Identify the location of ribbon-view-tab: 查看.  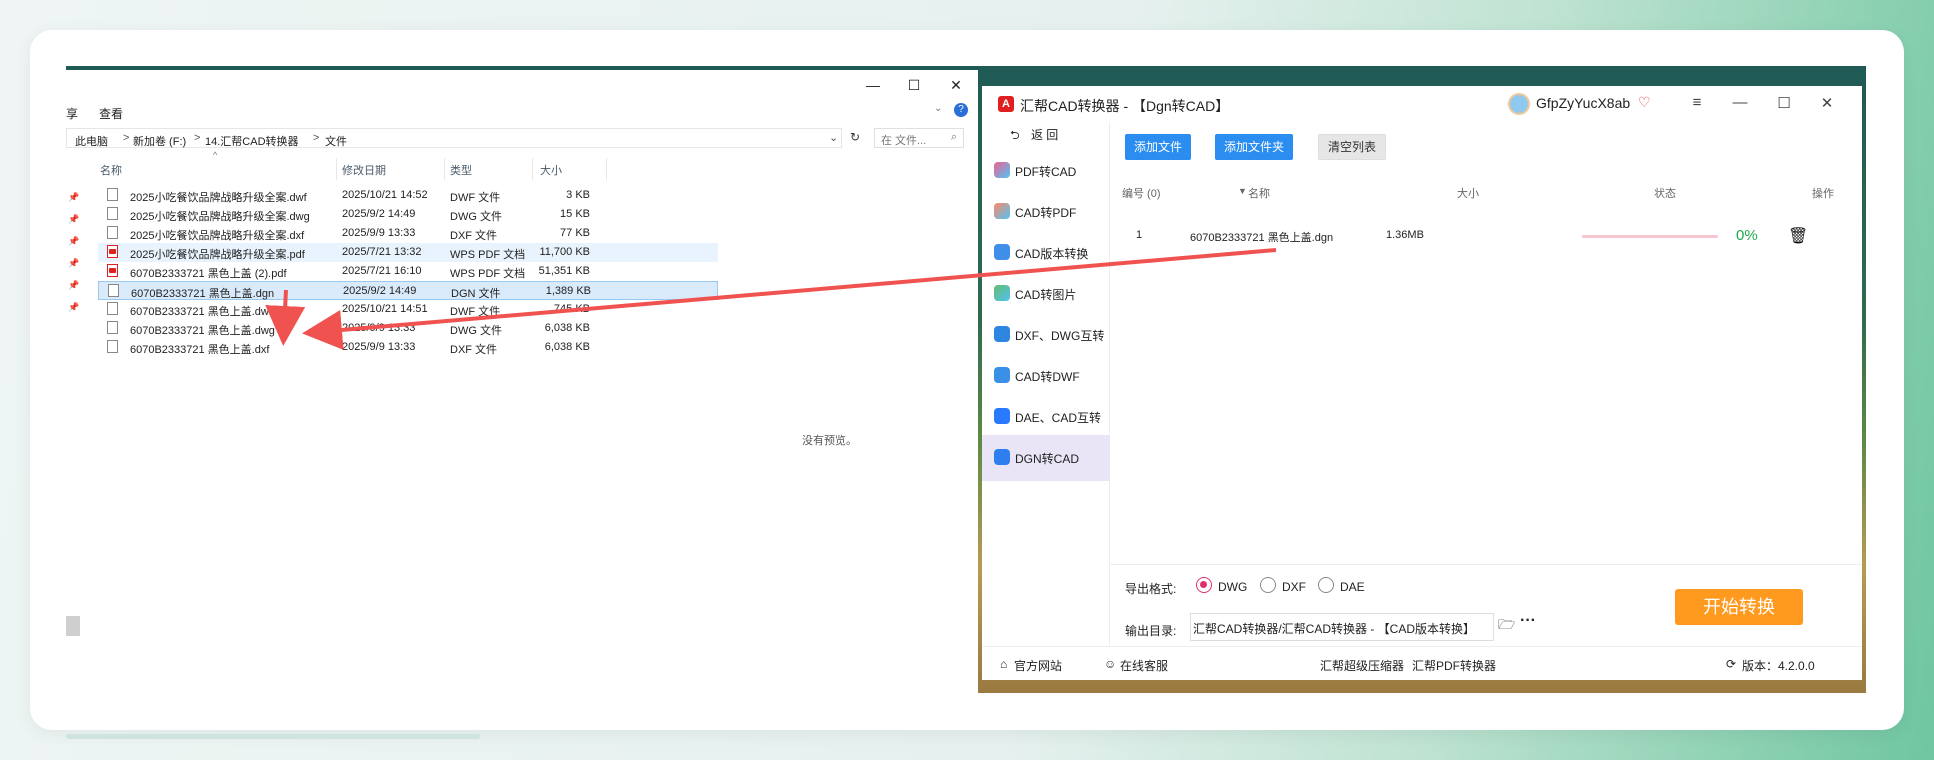
(111, 113).